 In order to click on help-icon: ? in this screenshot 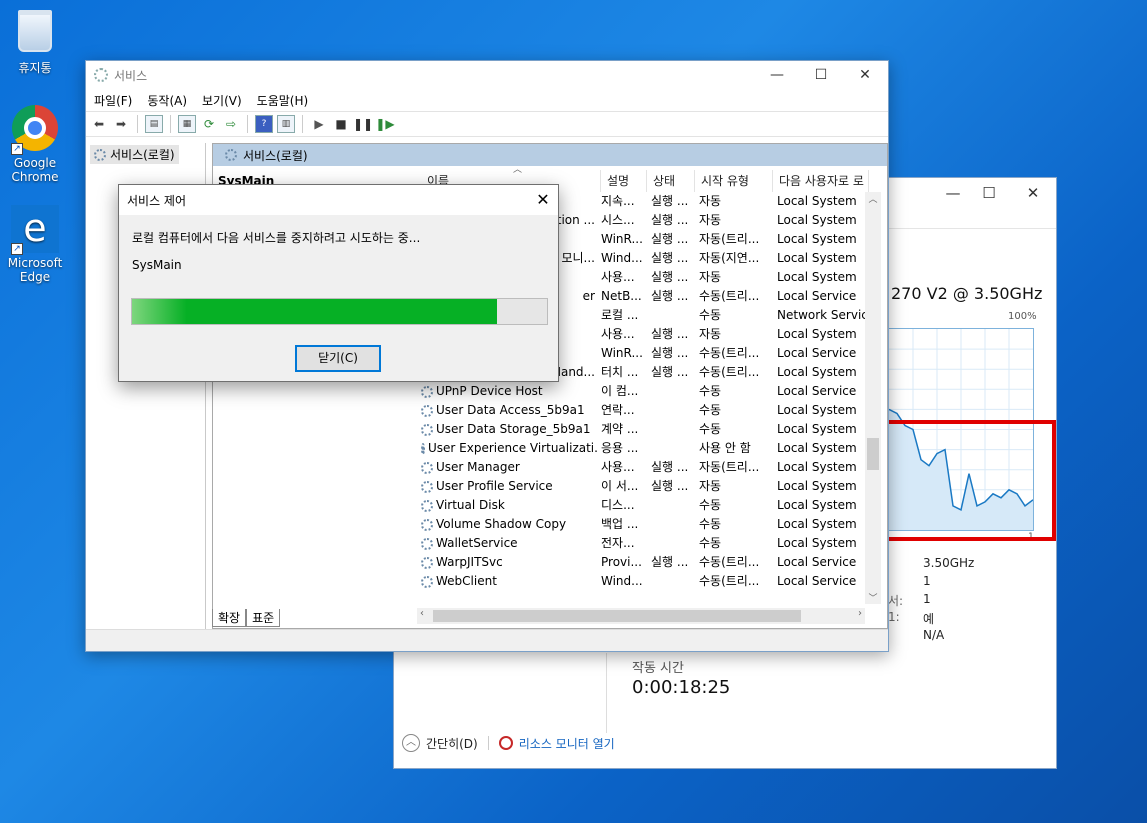, I will do `click(264, 124)`.